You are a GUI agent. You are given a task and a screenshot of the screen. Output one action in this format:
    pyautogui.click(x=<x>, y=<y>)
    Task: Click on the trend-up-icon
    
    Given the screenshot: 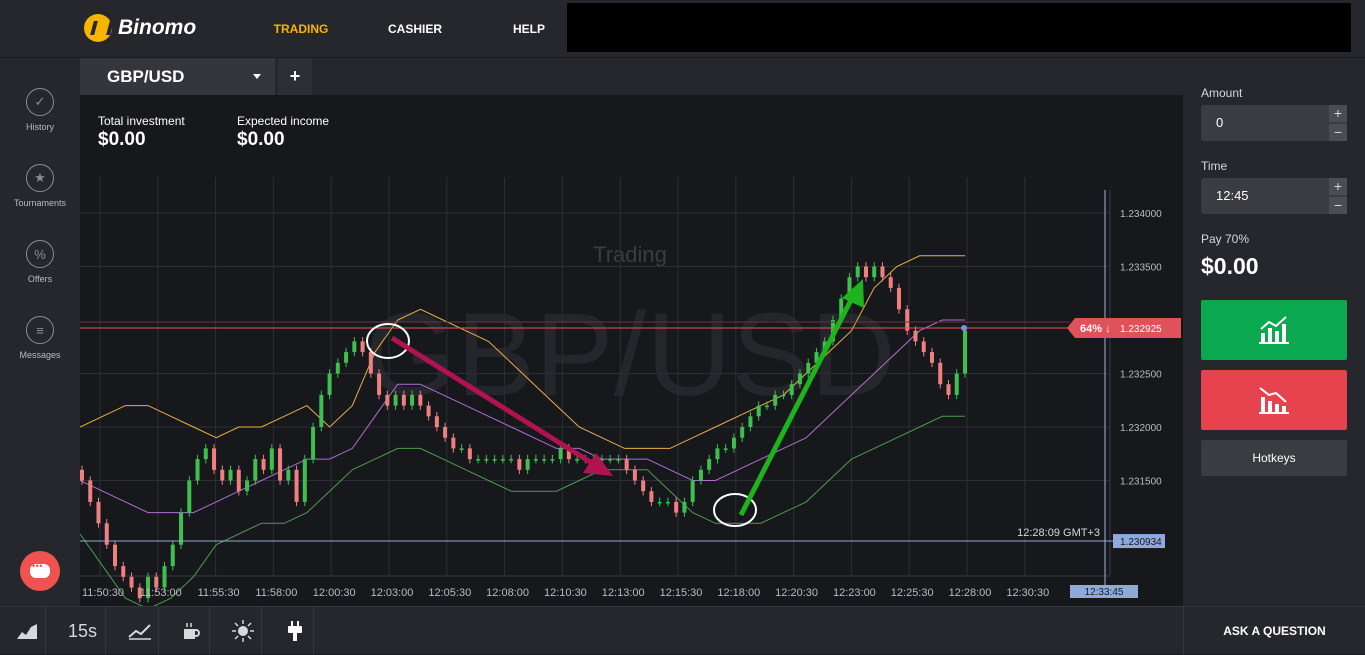 What is the action you would take?
    pyautogui.click(x=1274, y=330)
    